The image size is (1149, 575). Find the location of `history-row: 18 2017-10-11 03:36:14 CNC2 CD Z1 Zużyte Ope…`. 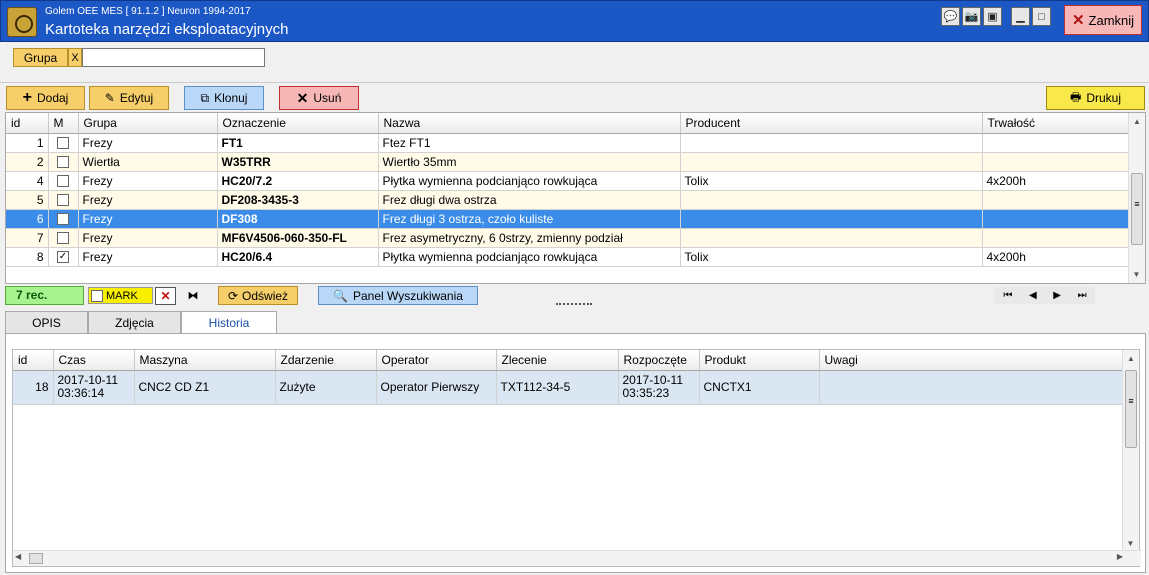

history-row: 18 2017-10-11 03:36:14 CNC2 CD Z1 Zużyte Ope… is located at coordinates (569, 387).